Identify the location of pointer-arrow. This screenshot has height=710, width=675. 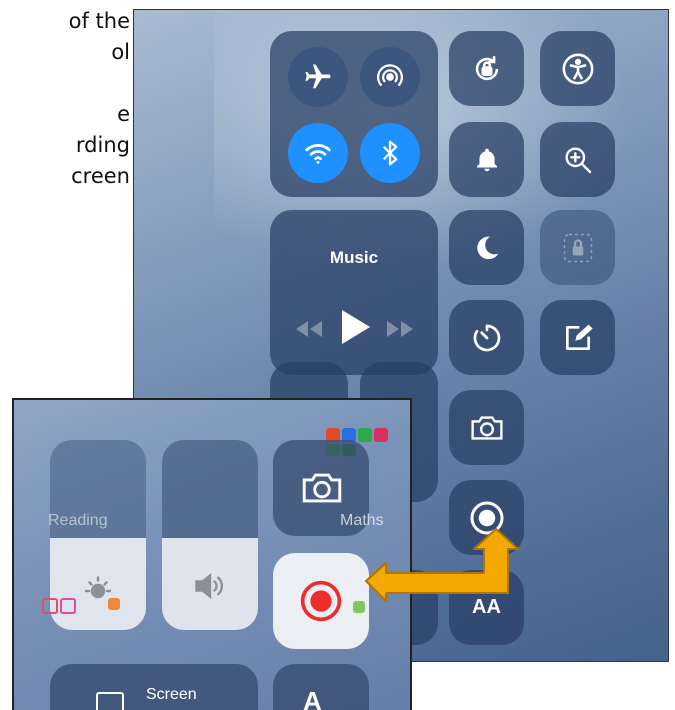
(442, 565).